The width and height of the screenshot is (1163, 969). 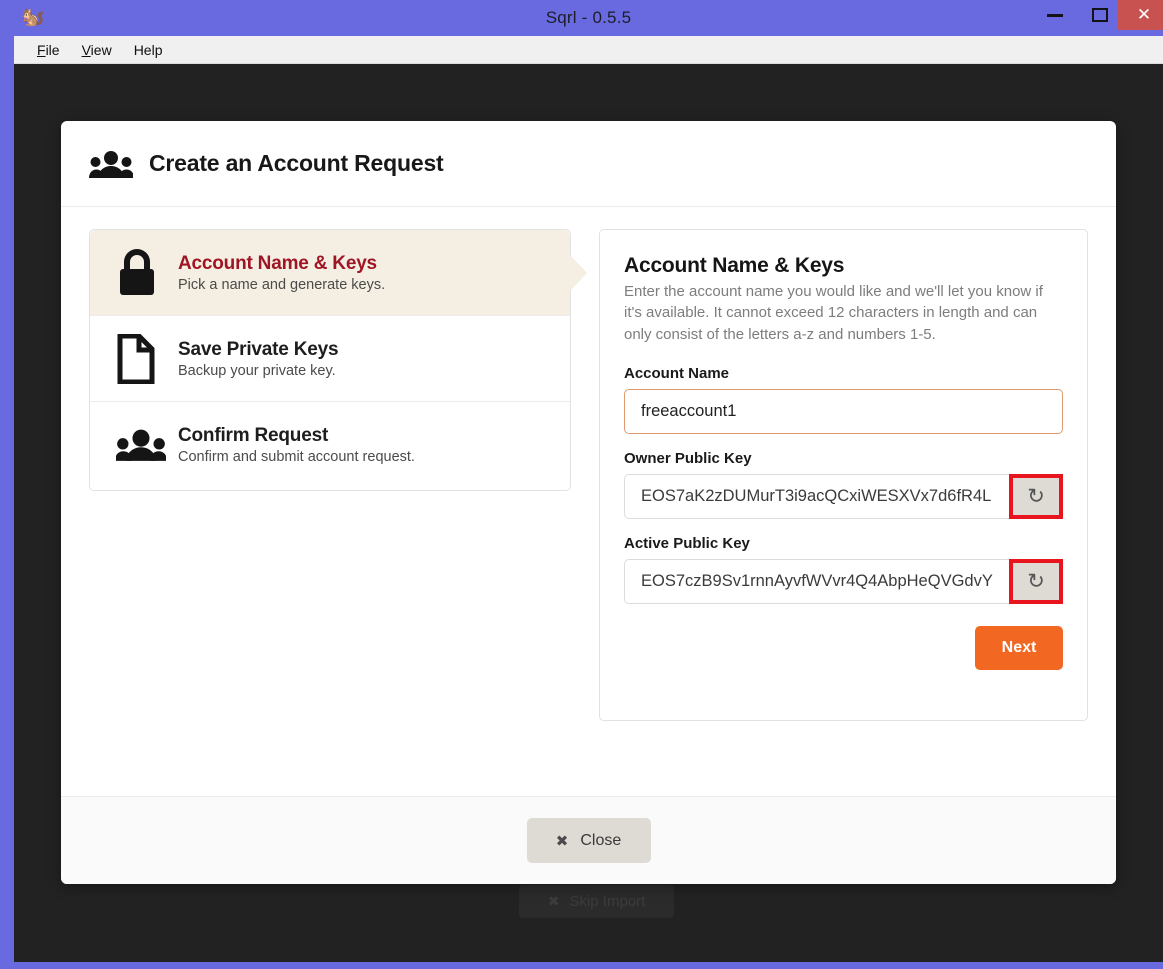 What do you see at coordinates (258, 349) in the screenshot?
I see `step-label: Save Private Keys` at bounding box center [258, 349].